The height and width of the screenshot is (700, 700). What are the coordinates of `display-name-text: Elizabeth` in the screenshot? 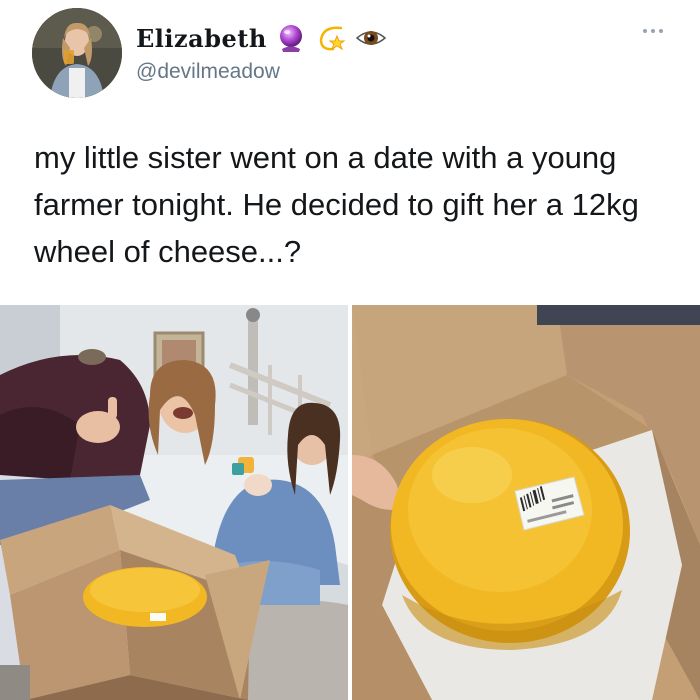 It's located at (201, 38).